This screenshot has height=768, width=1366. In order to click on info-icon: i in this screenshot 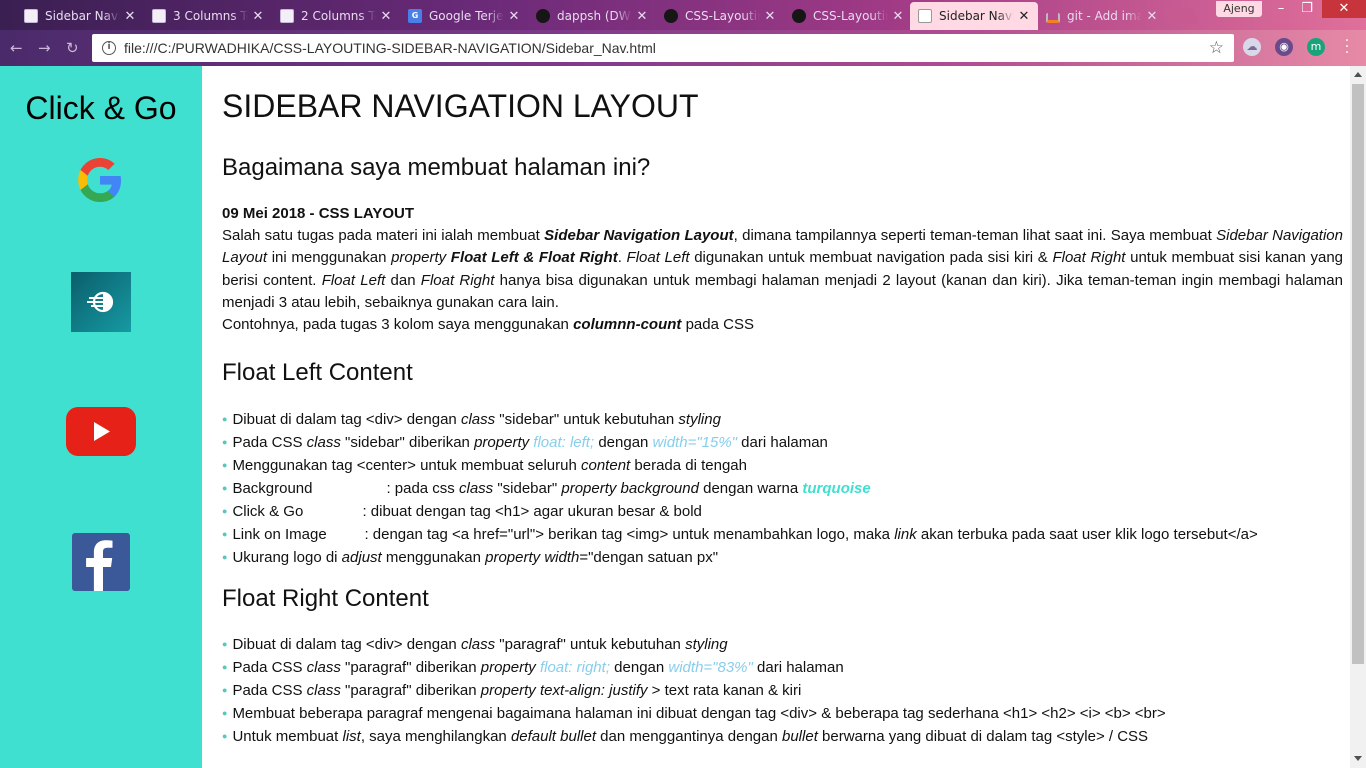, I will do `click(109, 48)`.